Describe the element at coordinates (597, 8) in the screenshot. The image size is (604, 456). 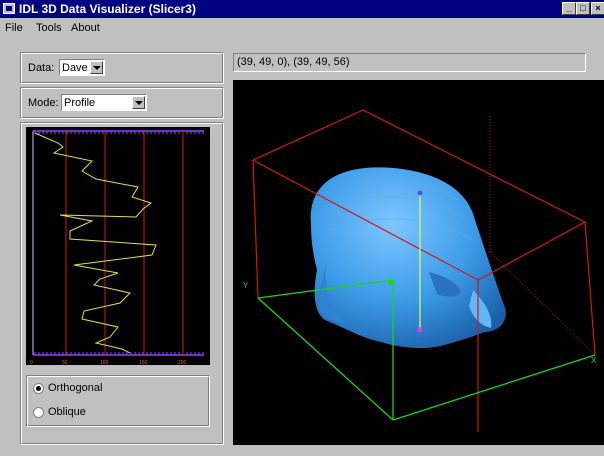
I see `close-button: ×` at that location.